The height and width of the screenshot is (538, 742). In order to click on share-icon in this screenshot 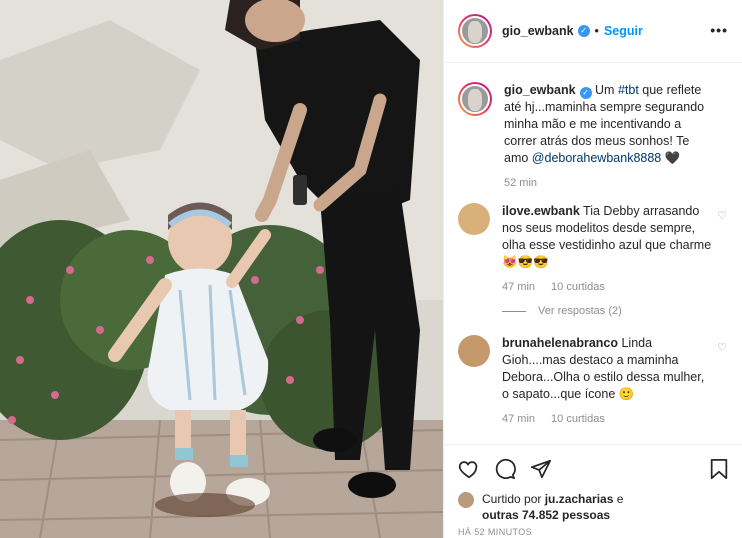, I will do `click(541, 469)`.